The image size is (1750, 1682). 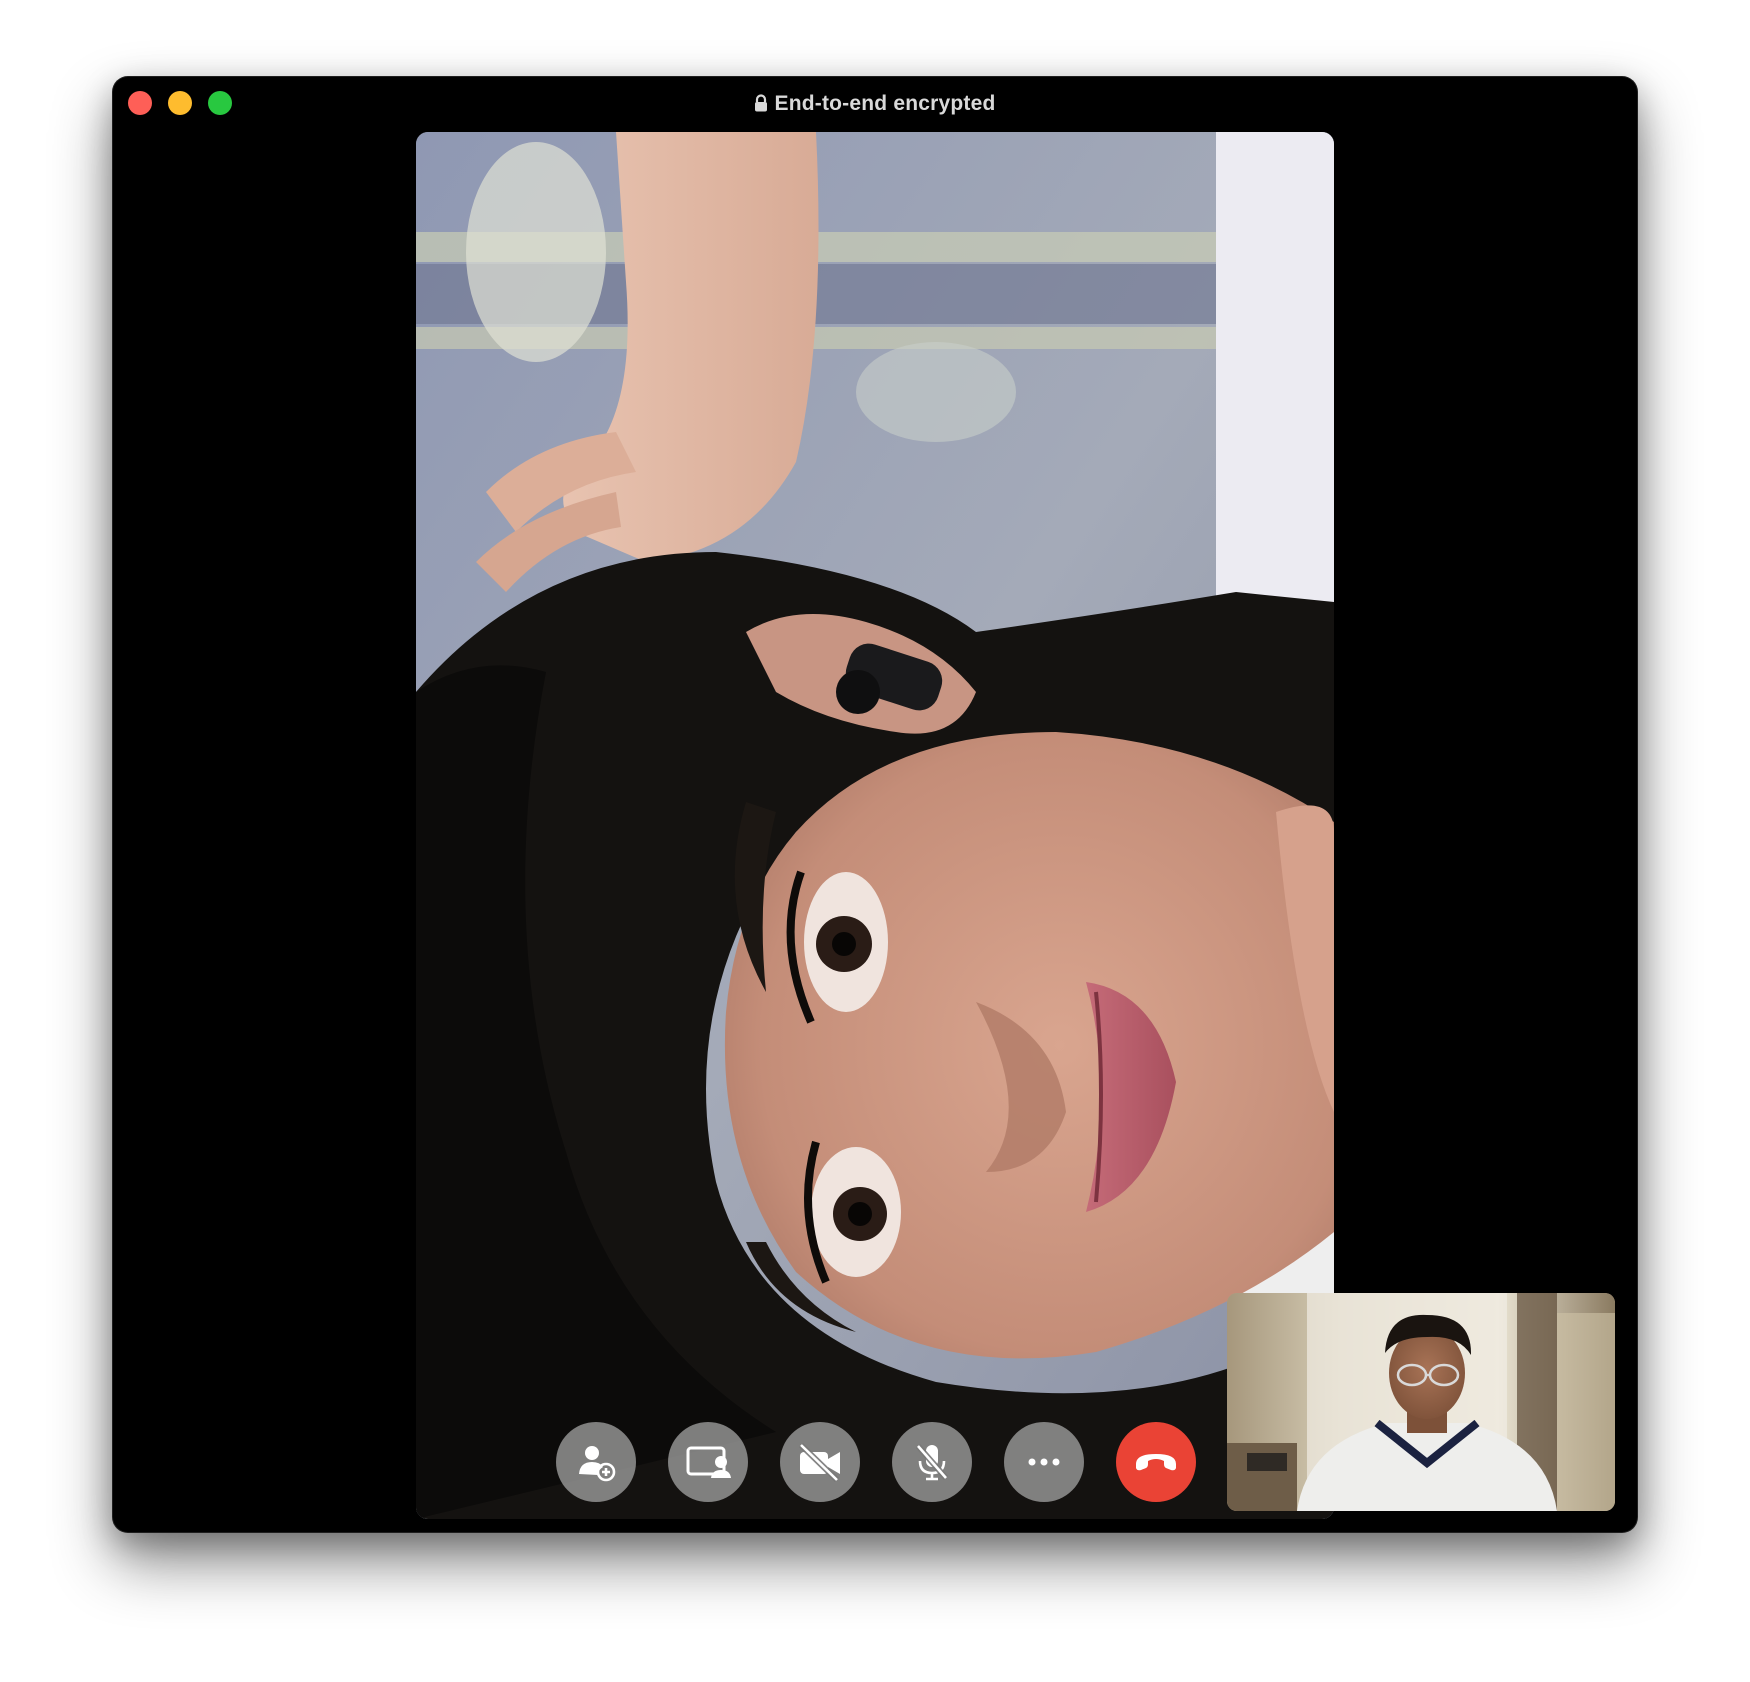 I want to click on add-person-button, so click(x=596, y=1462).